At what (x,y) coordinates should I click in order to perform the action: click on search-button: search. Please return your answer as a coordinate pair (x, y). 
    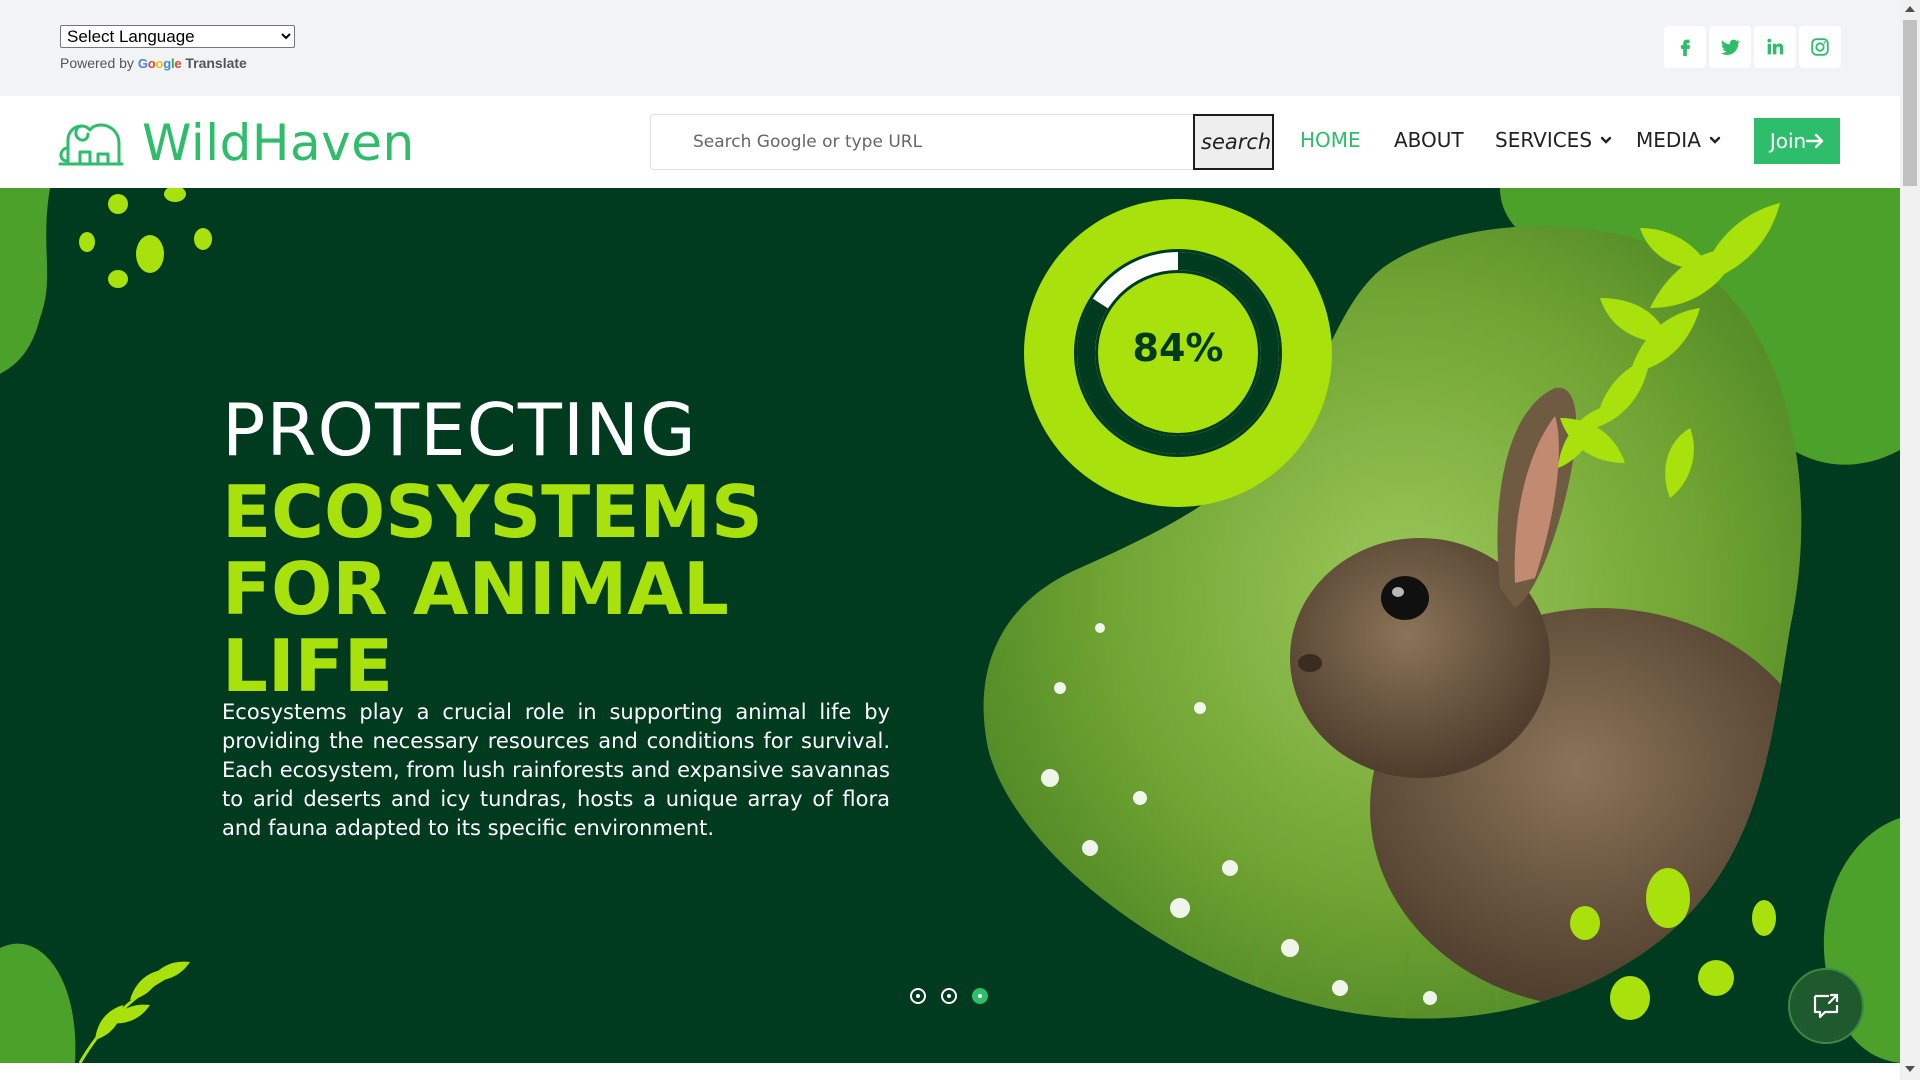
    Looking at the image, I should click on (1233, 142).